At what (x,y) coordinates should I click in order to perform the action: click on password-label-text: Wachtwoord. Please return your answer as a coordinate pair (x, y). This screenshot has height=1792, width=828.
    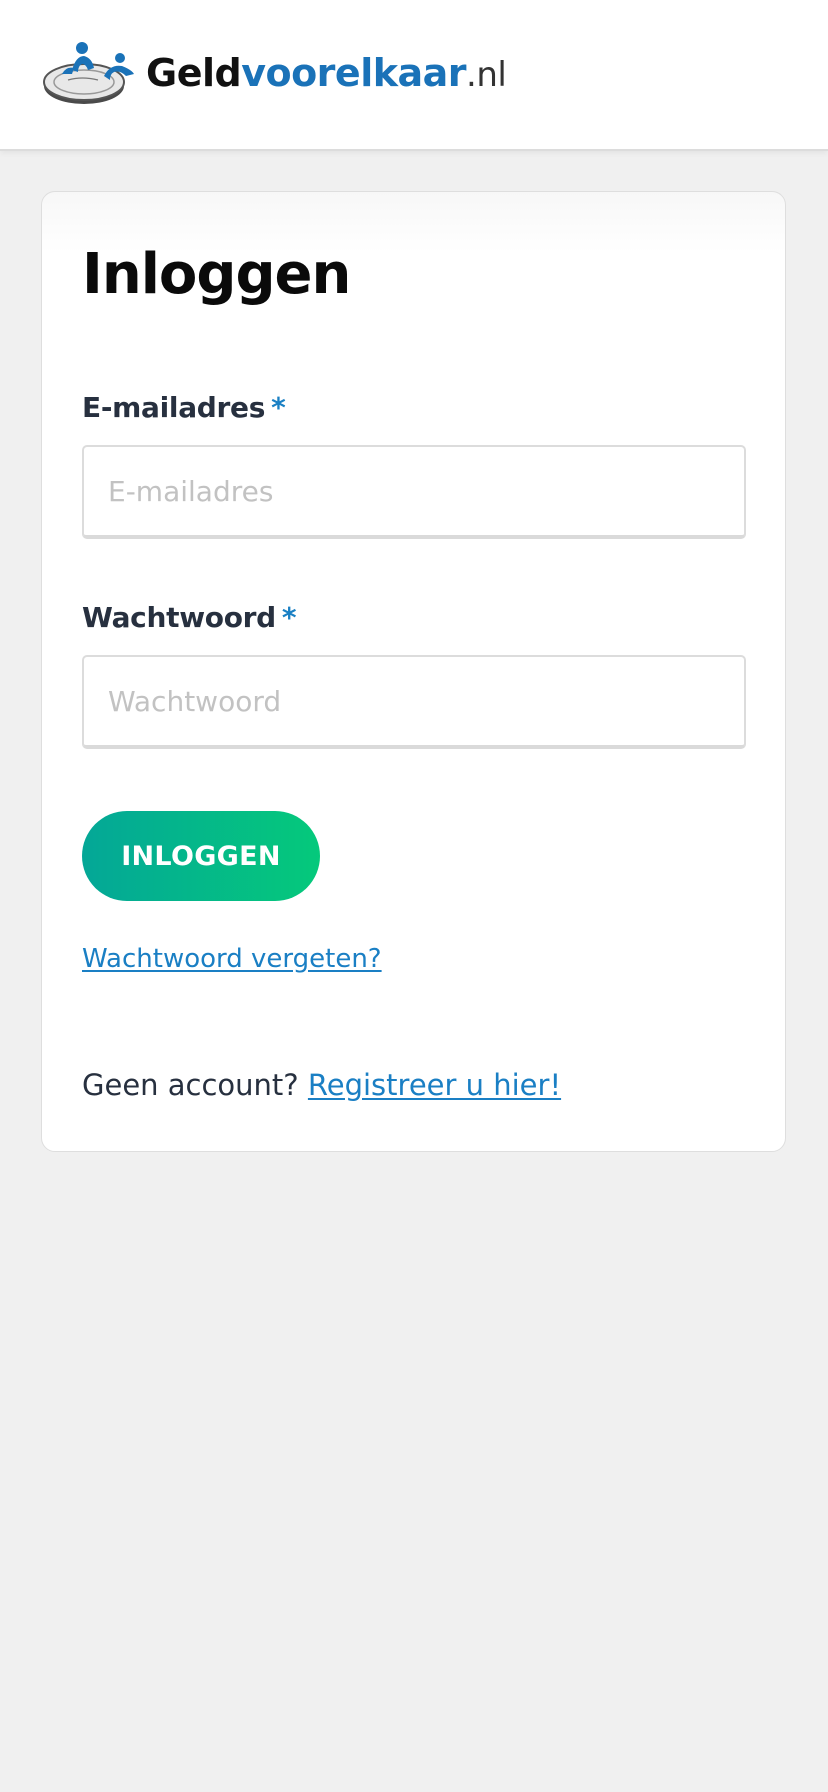
    Looking at the image, I should click on (179, 617).